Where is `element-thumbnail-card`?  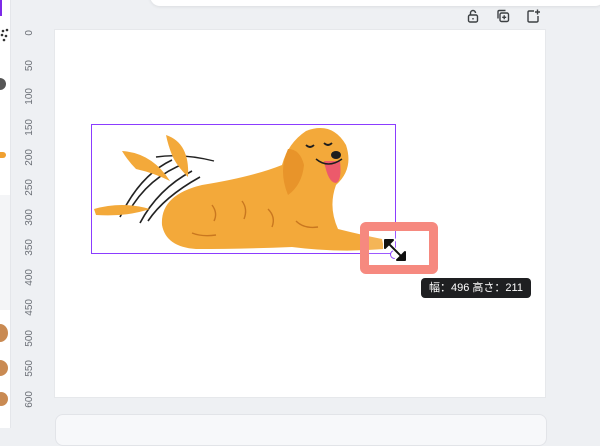 element-thumbnail-card is located at coordinates (5, 252).